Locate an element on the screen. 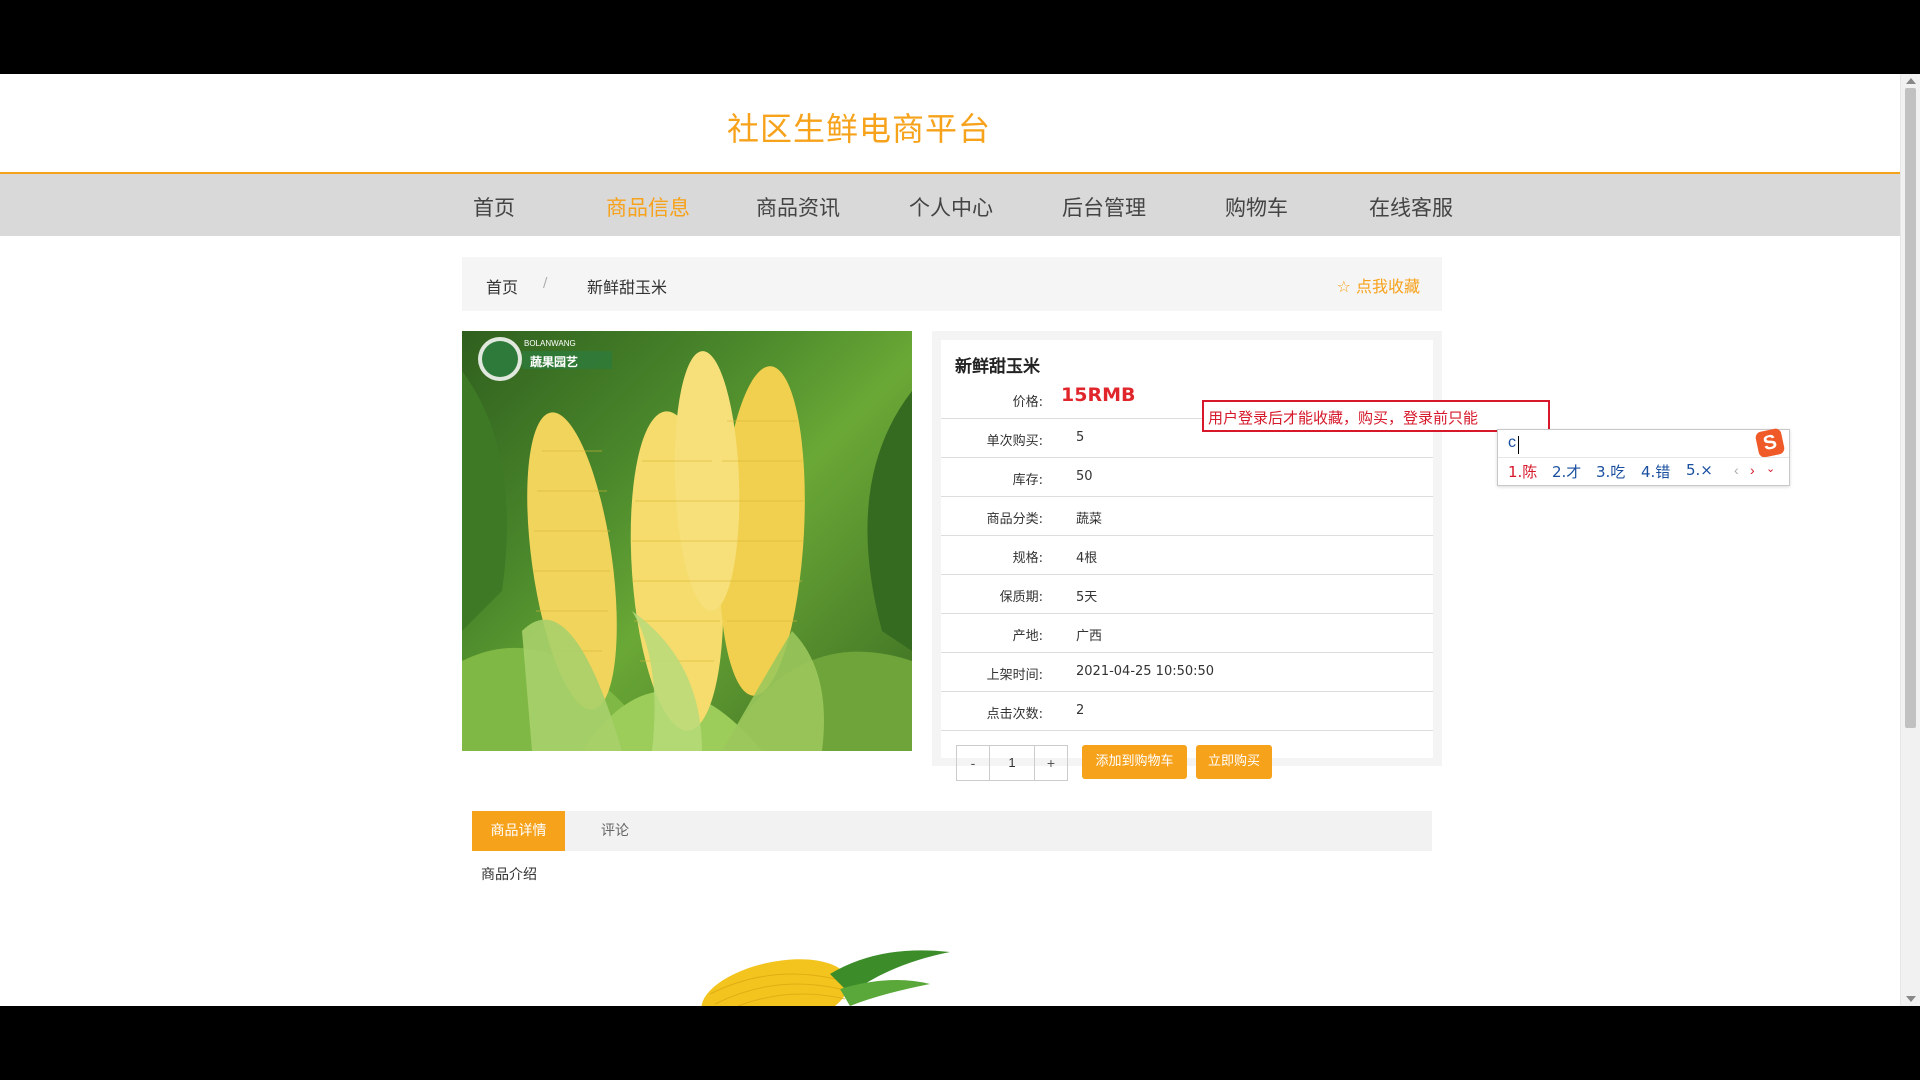 The image size is (1920, 1080). info-row: 规格: 4根 is located at coordinates (1187, 555).